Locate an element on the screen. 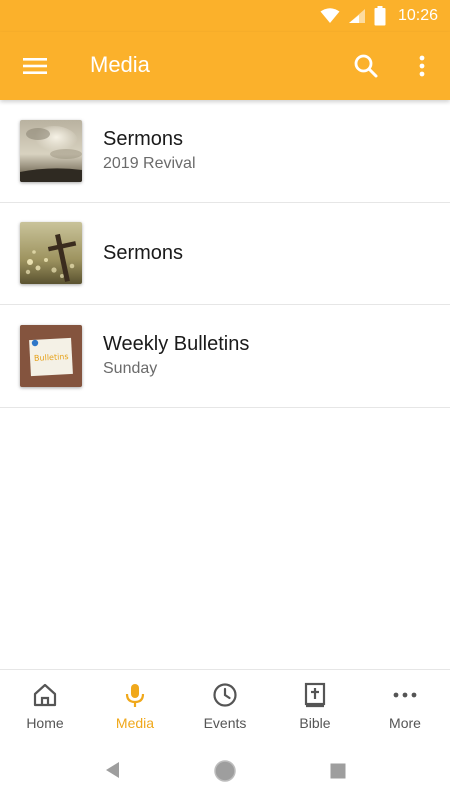 This screenshot has width=450, height=800. thumbnail-text: Bulletins is located at coordinates (51, 357).